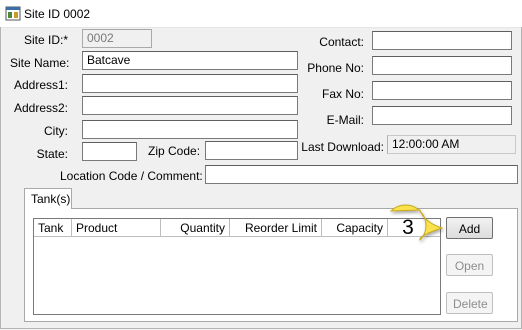  What do you see at coordinates (174, 151) in the screenshot?
I see `zip-code-label: Zip Code:` at bounding box center [174, 151].